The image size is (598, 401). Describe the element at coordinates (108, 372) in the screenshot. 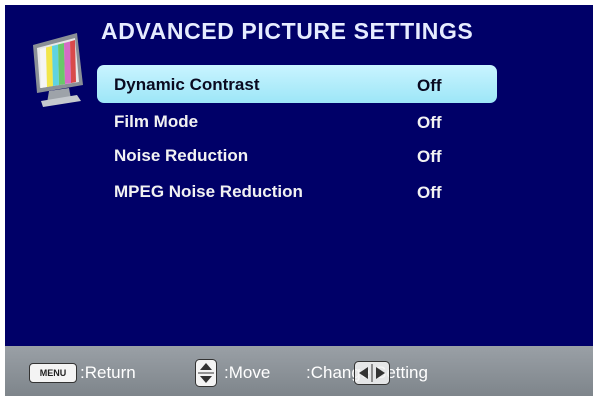

I see `return-hint: :Return` at that location.